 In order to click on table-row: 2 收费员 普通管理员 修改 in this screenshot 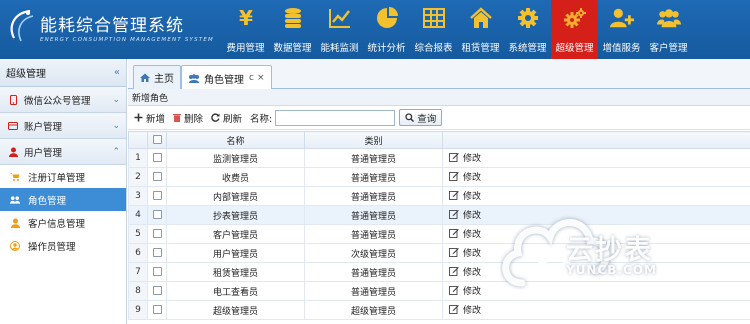, I will do `click(439, 177)`.